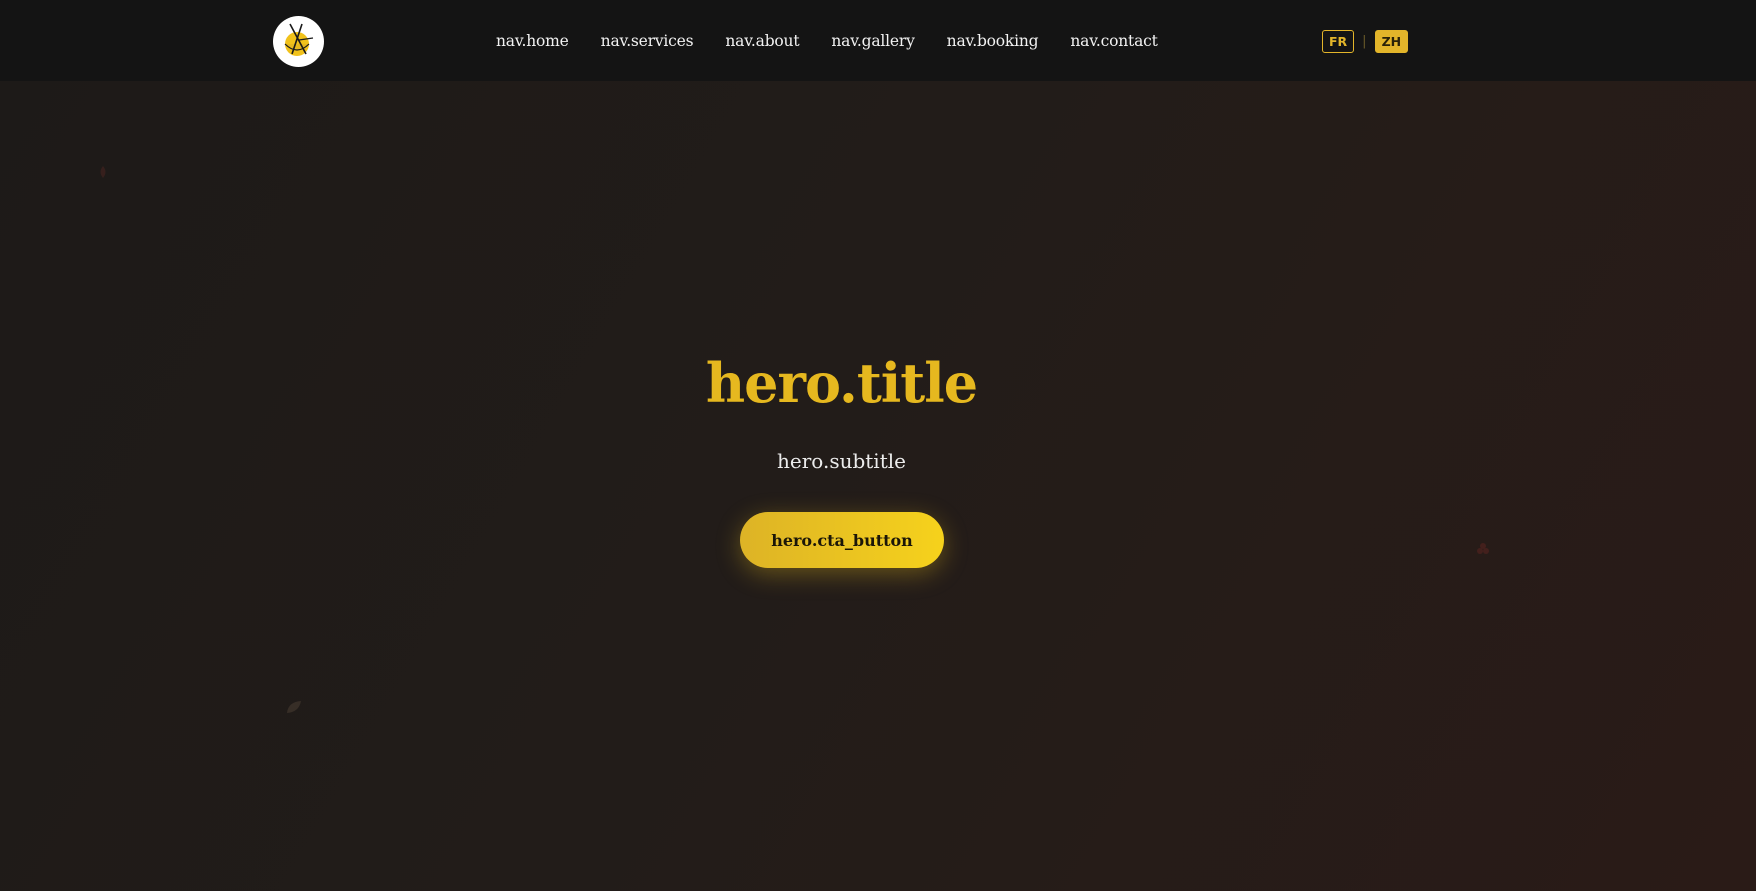  I want to click on restaurant-logo-icon, so click(298, 41).